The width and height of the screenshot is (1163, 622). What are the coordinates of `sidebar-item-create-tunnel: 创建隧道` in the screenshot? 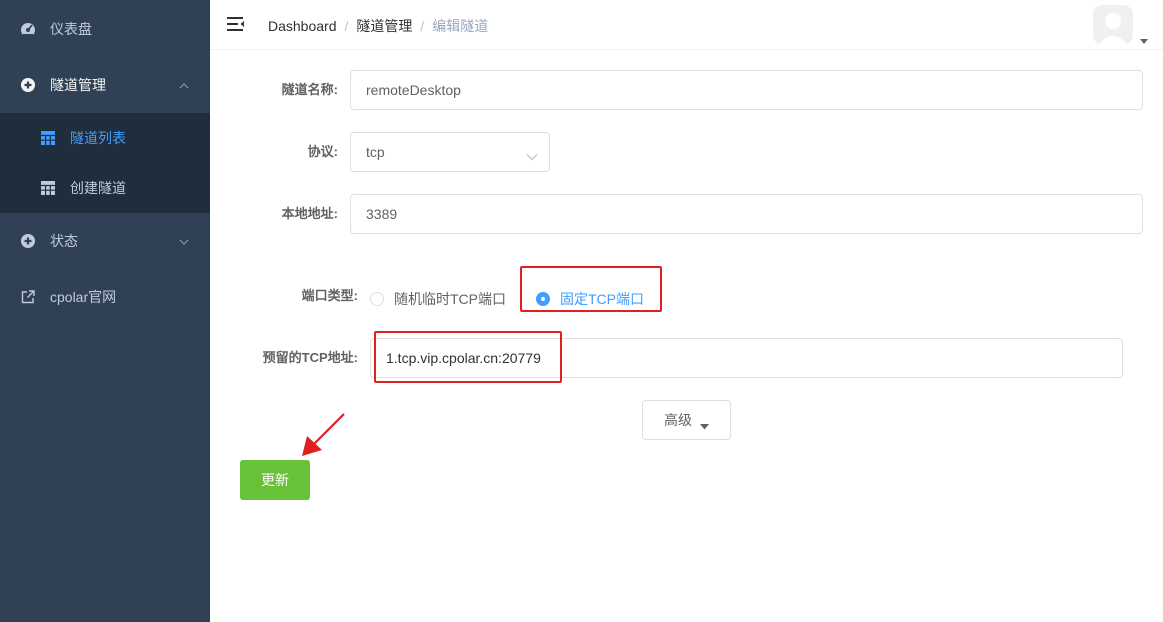 It's located at (105, 188).